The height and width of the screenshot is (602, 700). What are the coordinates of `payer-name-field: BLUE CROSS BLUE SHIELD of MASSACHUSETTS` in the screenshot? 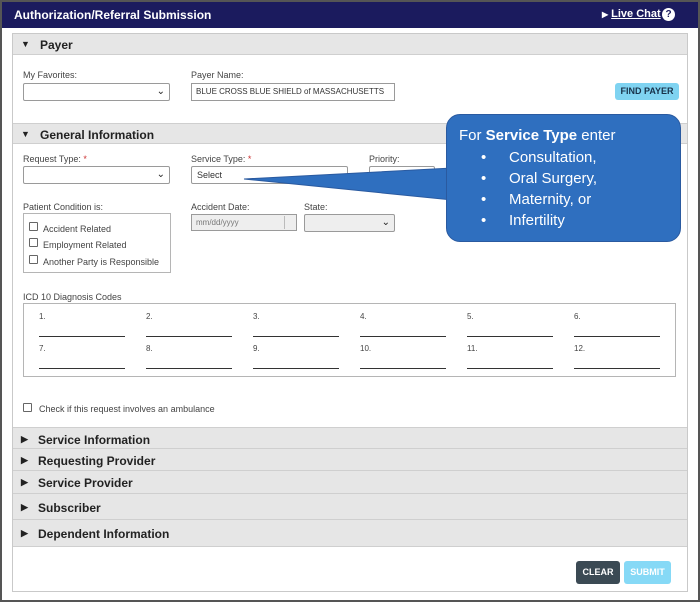 It's located at (293, 92).